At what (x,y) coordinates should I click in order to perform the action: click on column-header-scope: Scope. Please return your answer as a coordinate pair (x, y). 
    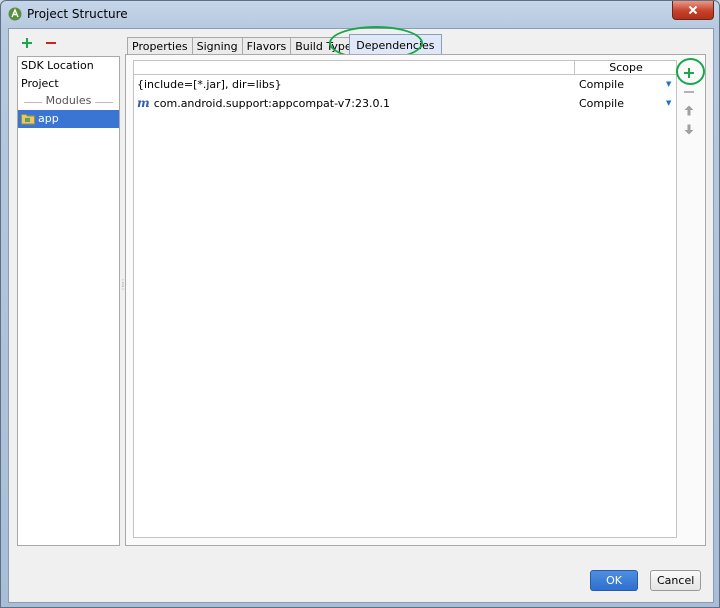
    Looking at the image, I should click on (625, 67).